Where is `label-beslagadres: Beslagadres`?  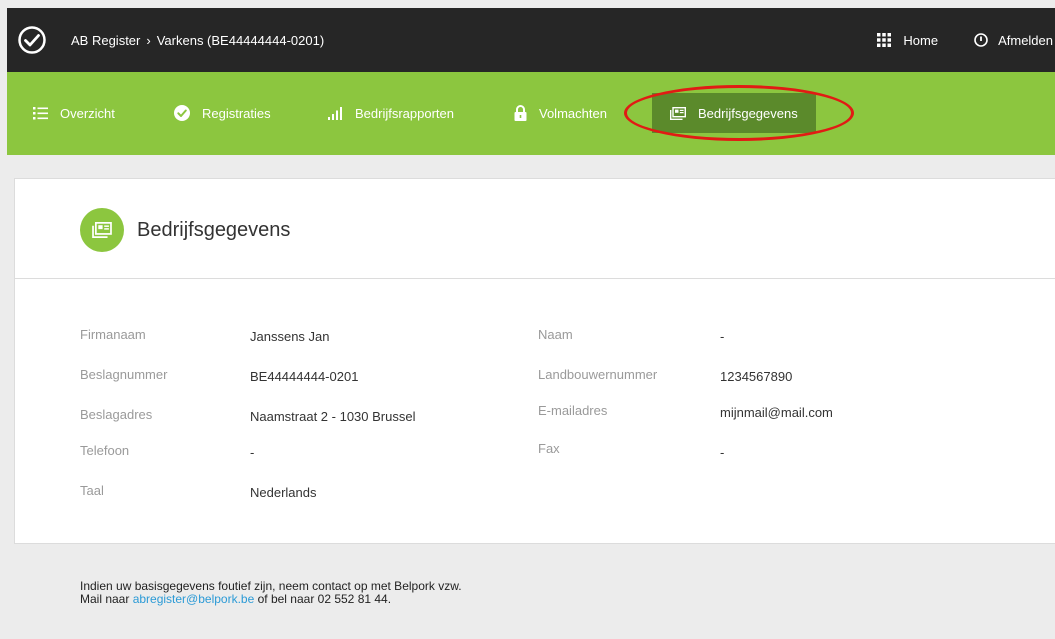
label-beslagadres: Beslagadres is located at coordinates (116, 414).